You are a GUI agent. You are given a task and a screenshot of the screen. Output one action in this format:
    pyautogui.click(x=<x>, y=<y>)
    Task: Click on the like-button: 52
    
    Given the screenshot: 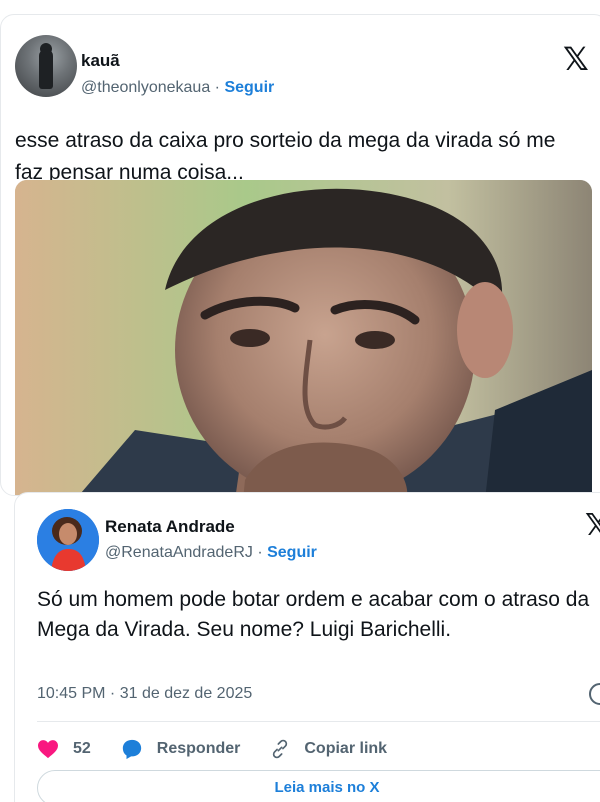 What is the action you would take?
    pyautogui.click(x=64, y=749)
    